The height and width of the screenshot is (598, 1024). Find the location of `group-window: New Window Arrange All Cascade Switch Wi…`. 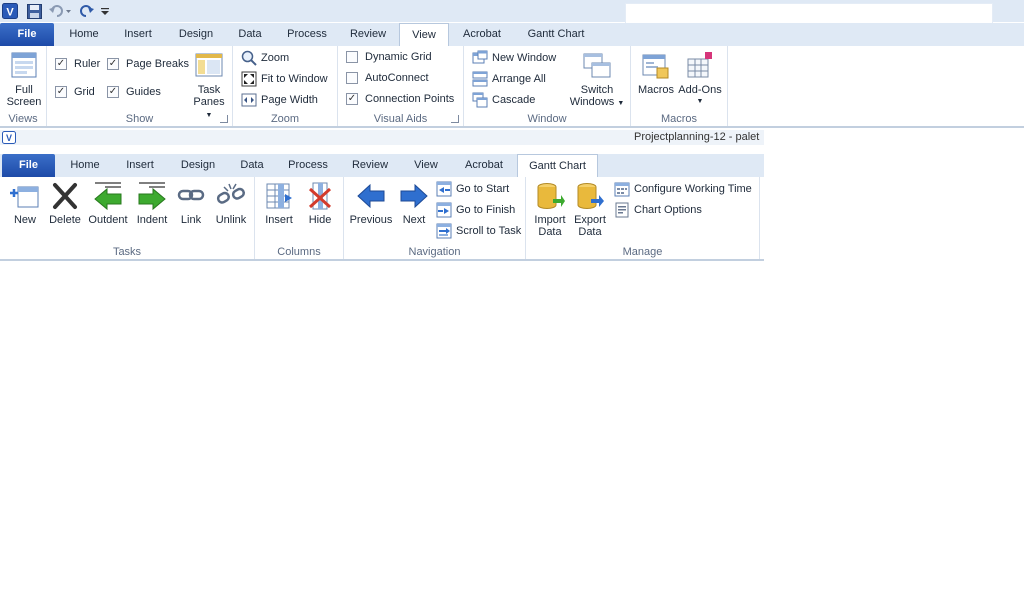

group-window: New Window Arrange All Cascade Switch Wi… is located at coordinates (547, 86).